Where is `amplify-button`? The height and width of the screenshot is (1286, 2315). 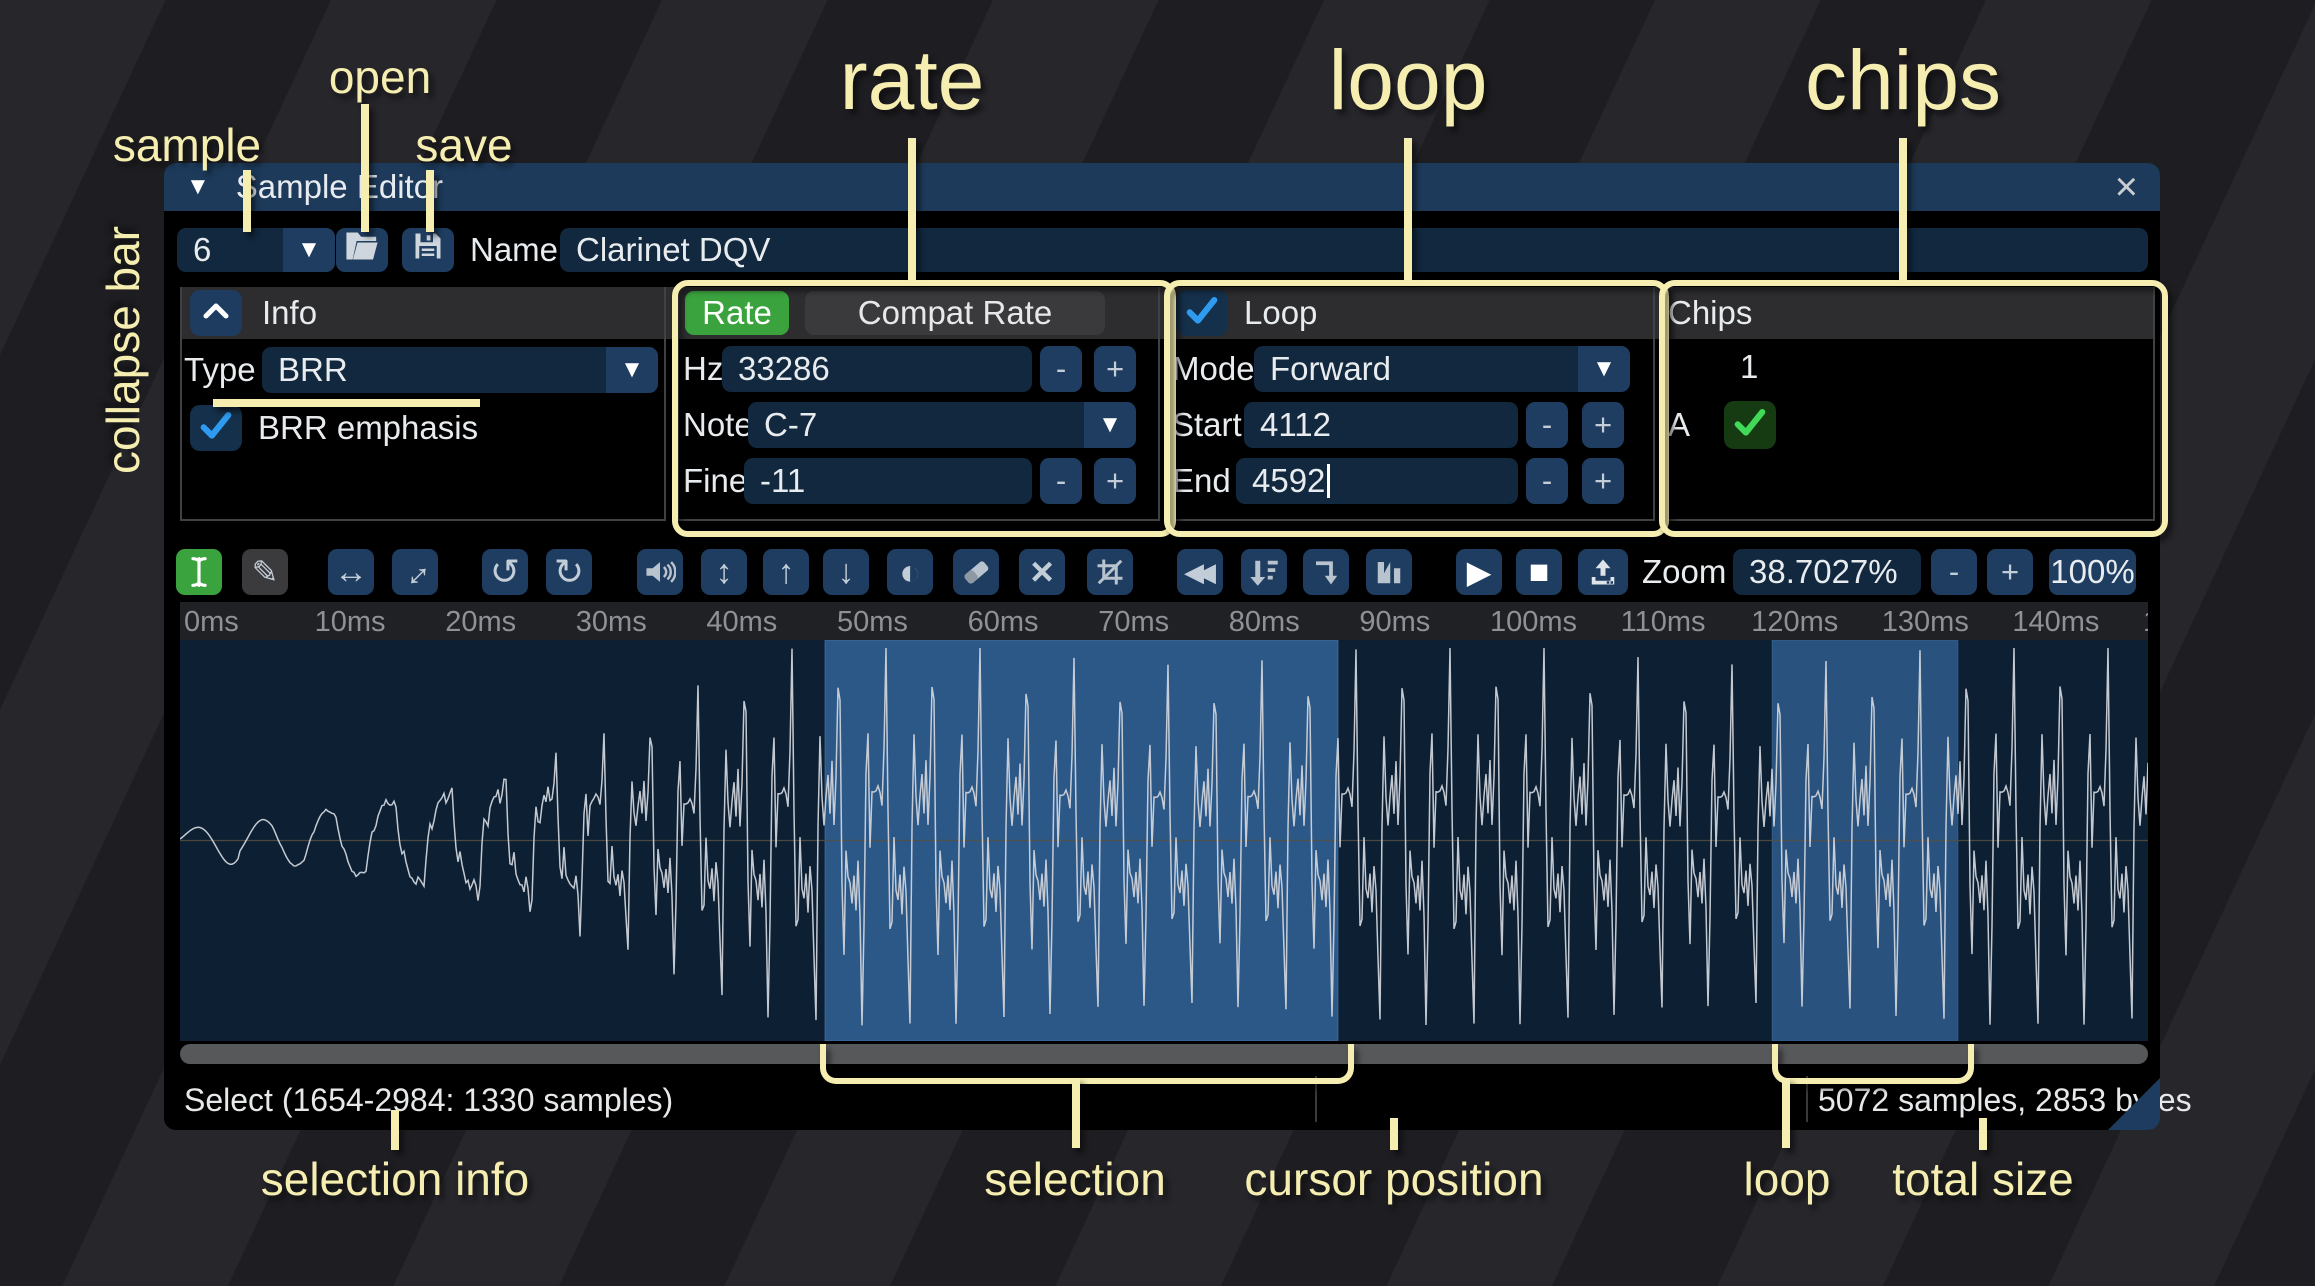
amplify-button is located at coordinates (660, 572).